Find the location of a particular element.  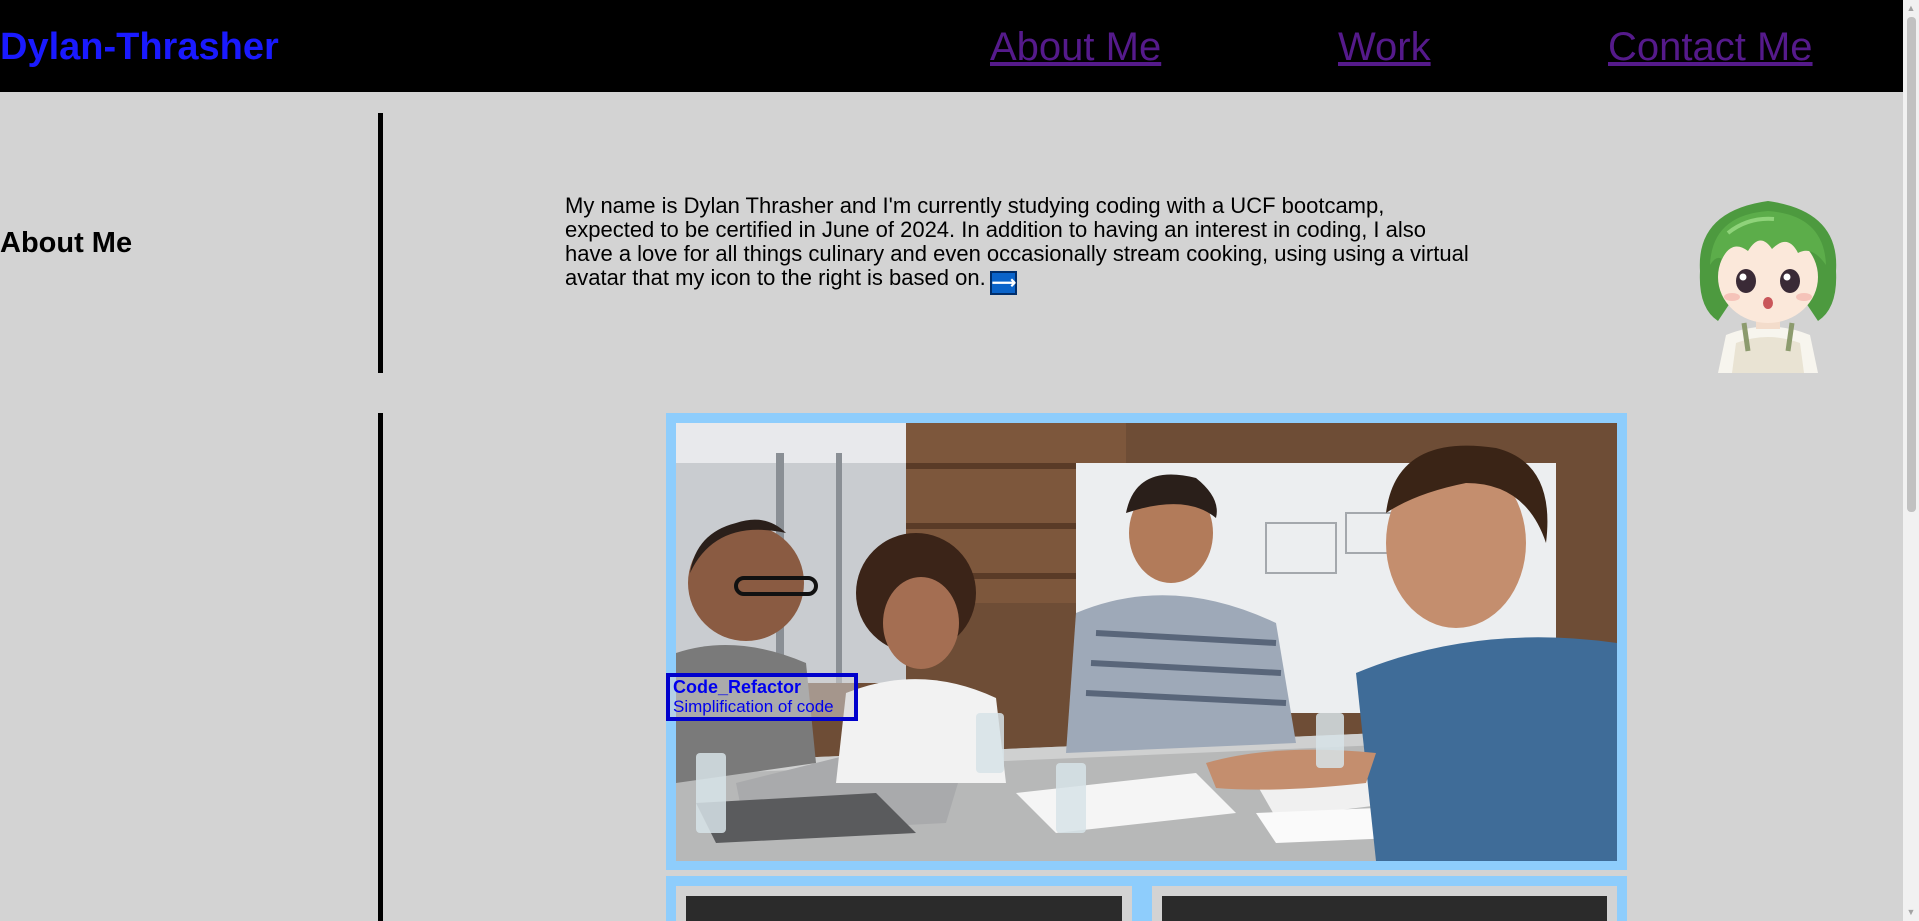

project-subtitle: Simplification of code is located at coordinates (753, 706).